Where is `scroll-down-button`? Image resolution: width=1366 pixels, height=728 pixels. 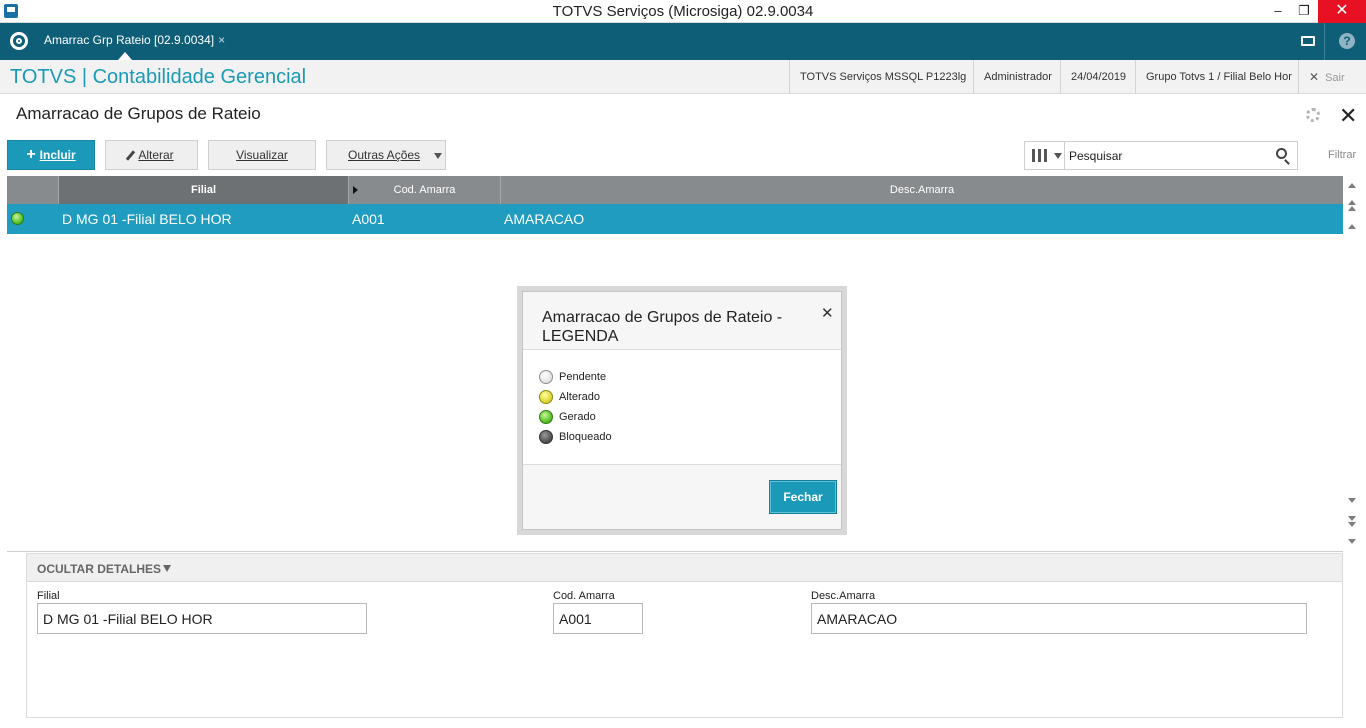 scroll-down-button is located at coordinates (1352, 502).